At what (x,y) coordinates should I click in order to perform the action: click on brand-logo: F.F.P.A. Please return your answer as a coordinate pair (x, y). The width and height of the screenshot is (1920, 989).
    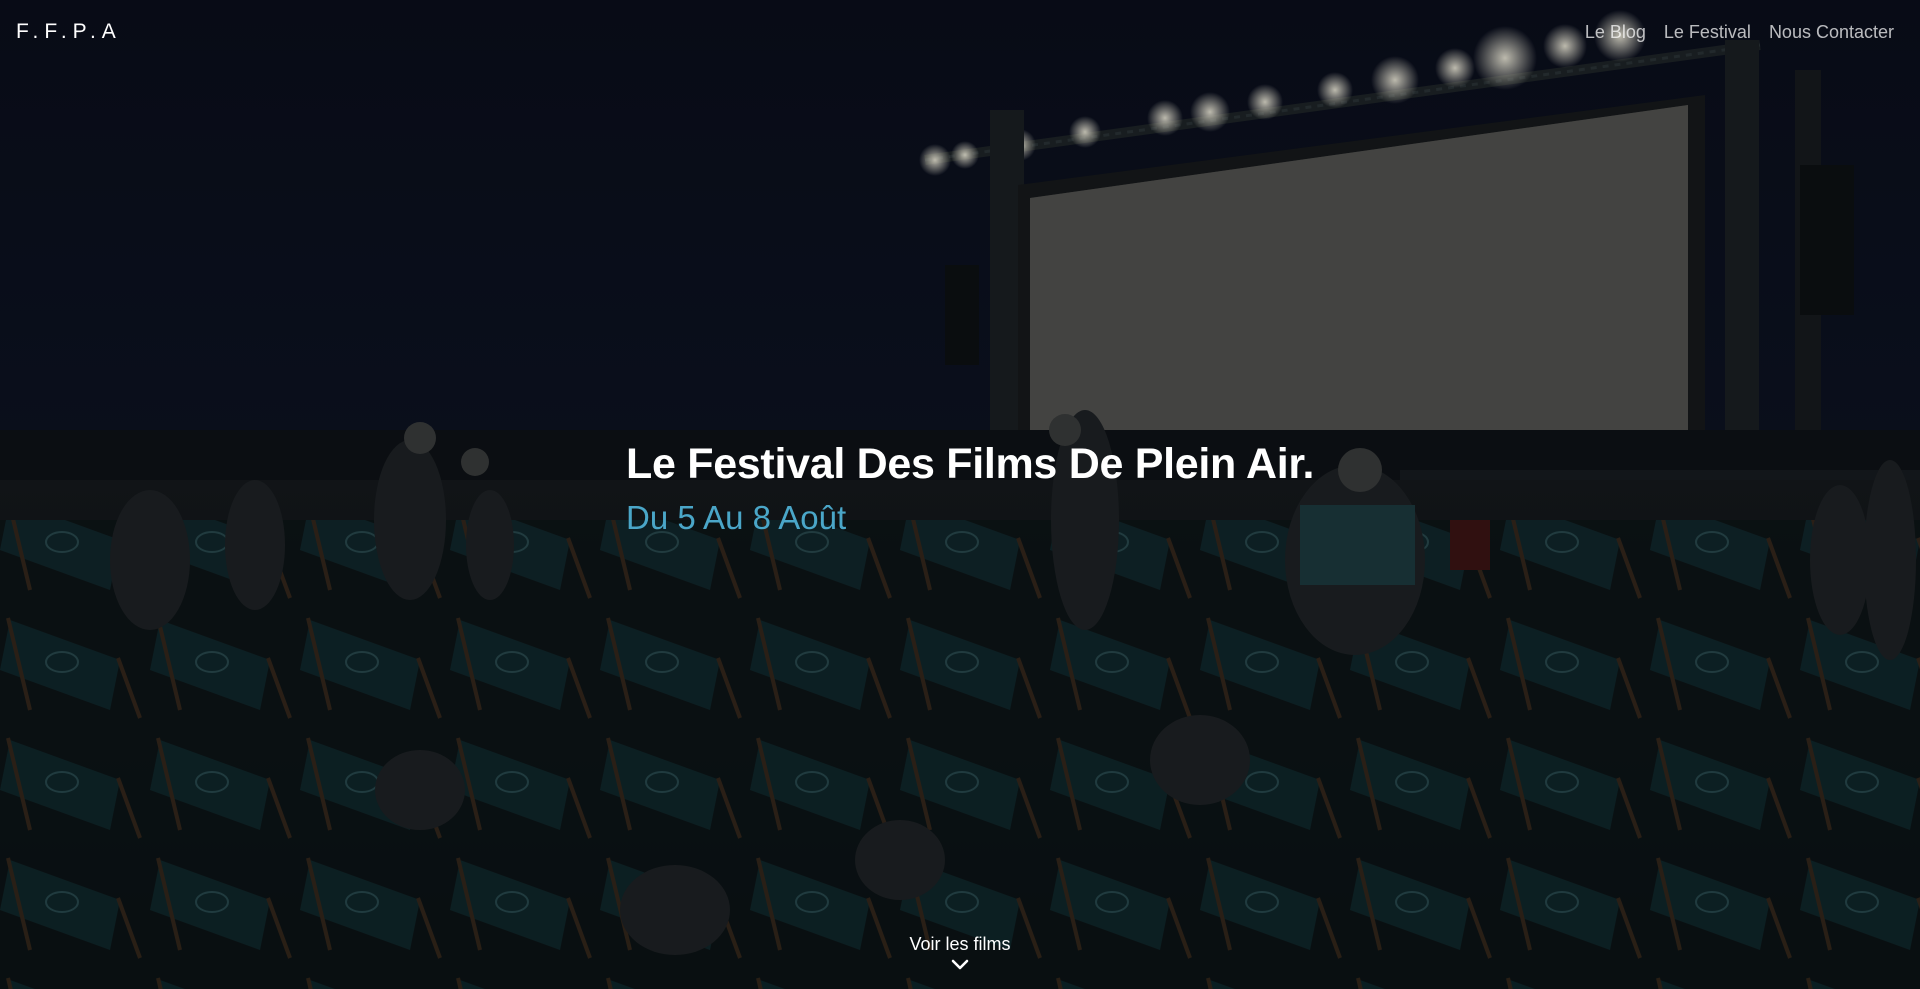
    Looking at the image, I should click on (69, 32).